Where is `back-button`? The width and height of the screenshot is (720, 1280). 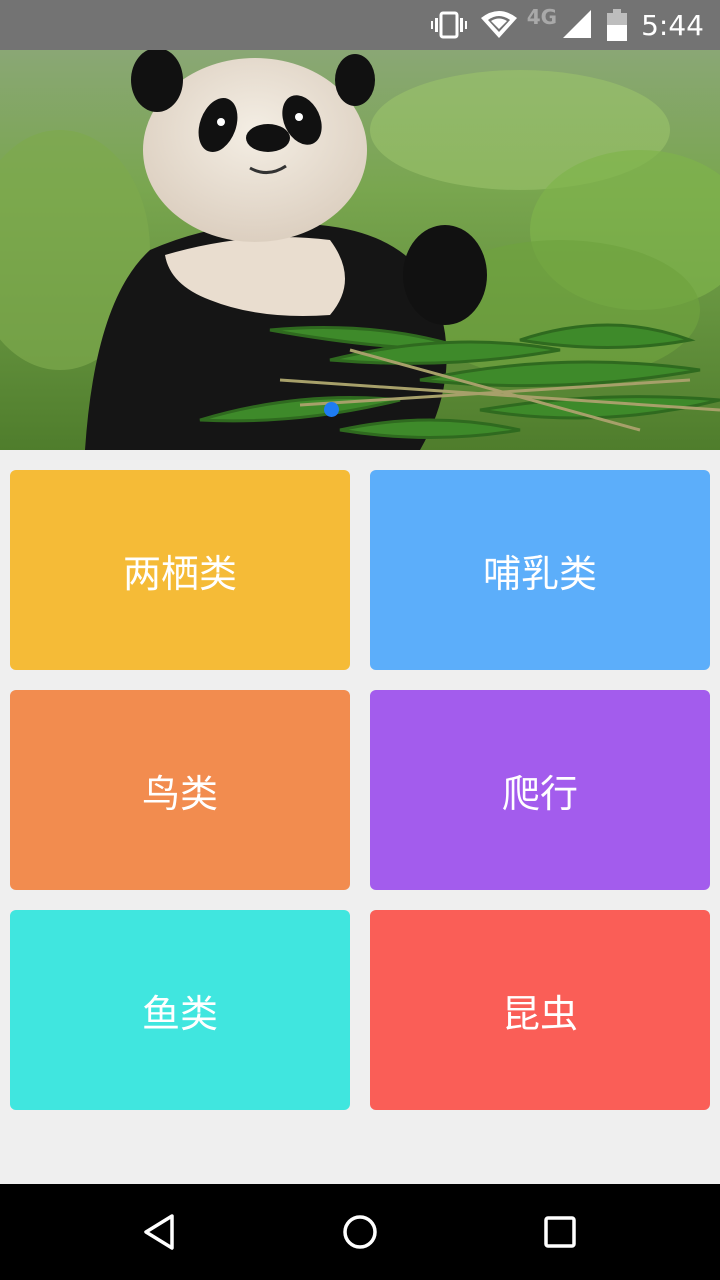
back-button is located at coordinates (160, 1232).